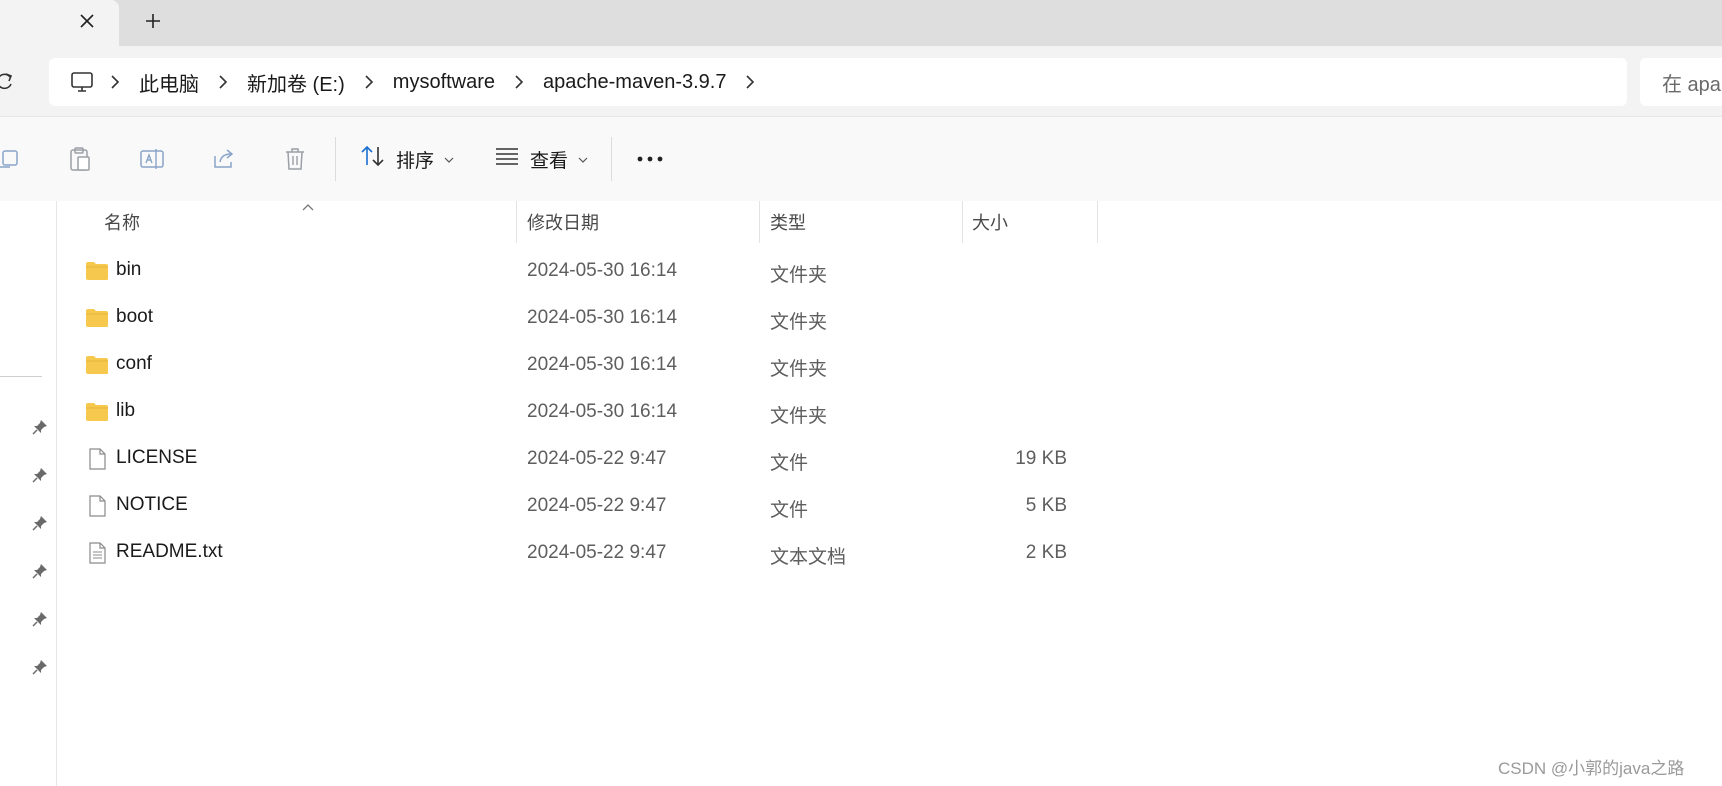 The image size is (1722, 786). What do you see at coordinates (28, 493) in the screenshot?
I see `navigation-pane` at bounding box center [28, 493].